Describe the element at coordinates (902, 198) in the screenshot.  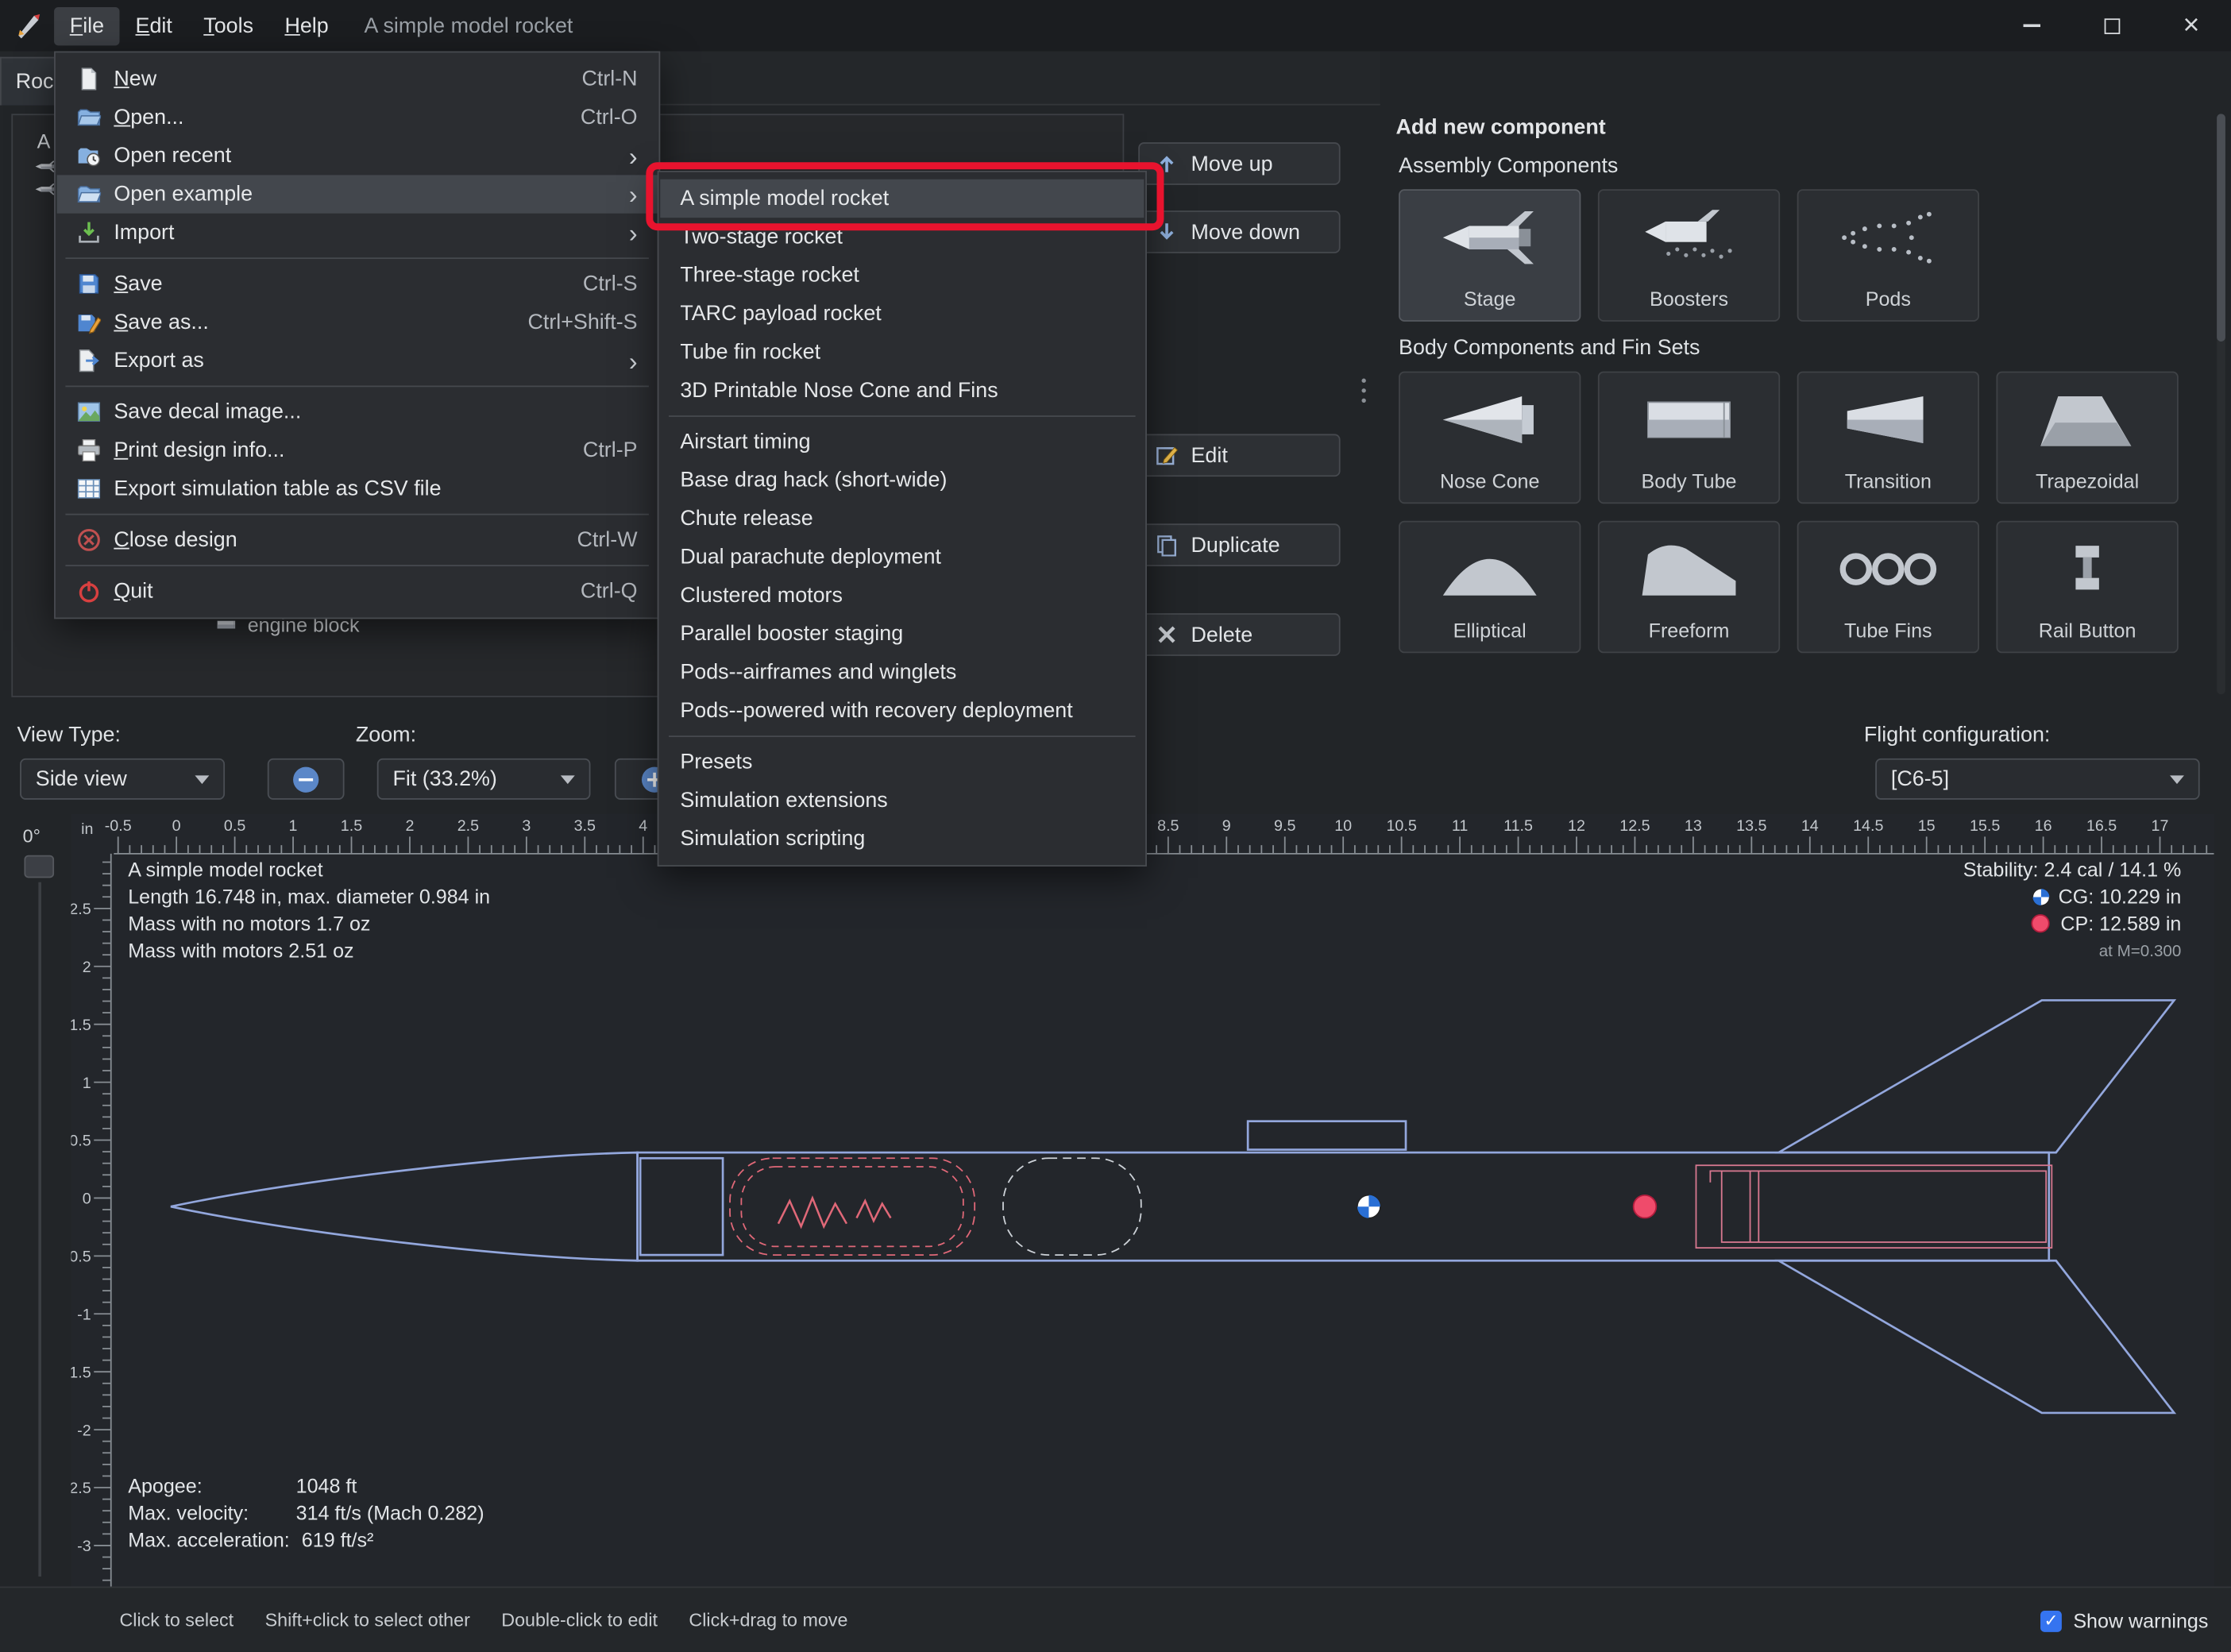
I see `menu-item-a-simple-model-rocket: A simple model rocket` at that location.